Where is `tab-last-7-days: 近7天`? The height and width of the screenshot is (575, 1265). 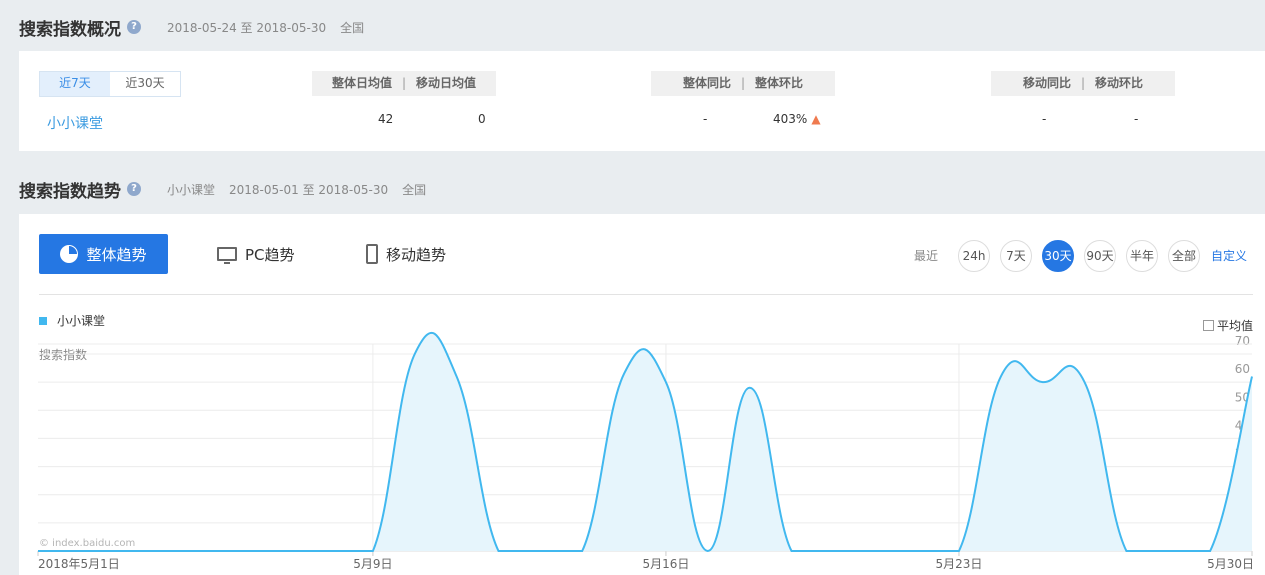 tab-last-7-days: 近7天 is located at coordinates (75, 84).